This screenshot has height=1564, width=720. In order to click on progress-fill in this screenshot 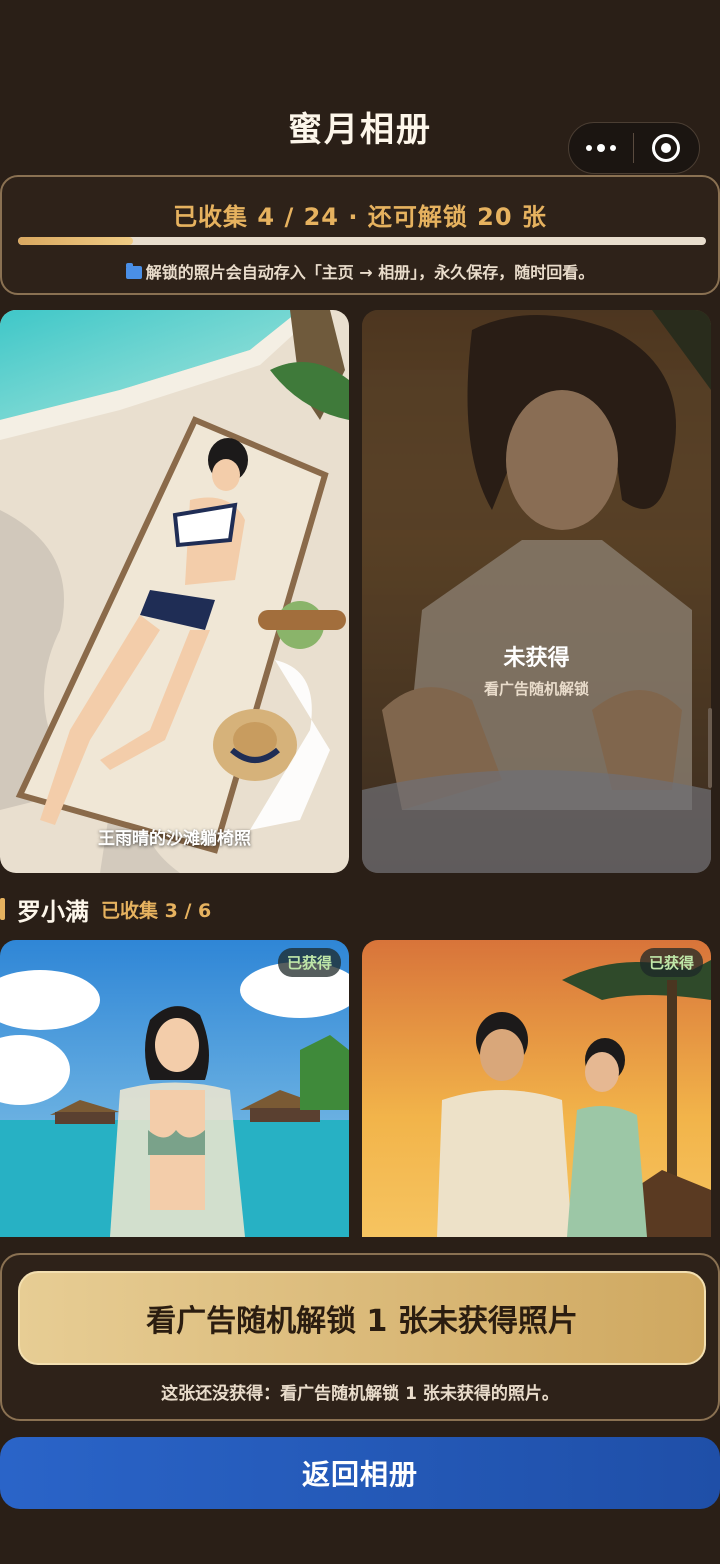, I will do `click(75, 241)`.